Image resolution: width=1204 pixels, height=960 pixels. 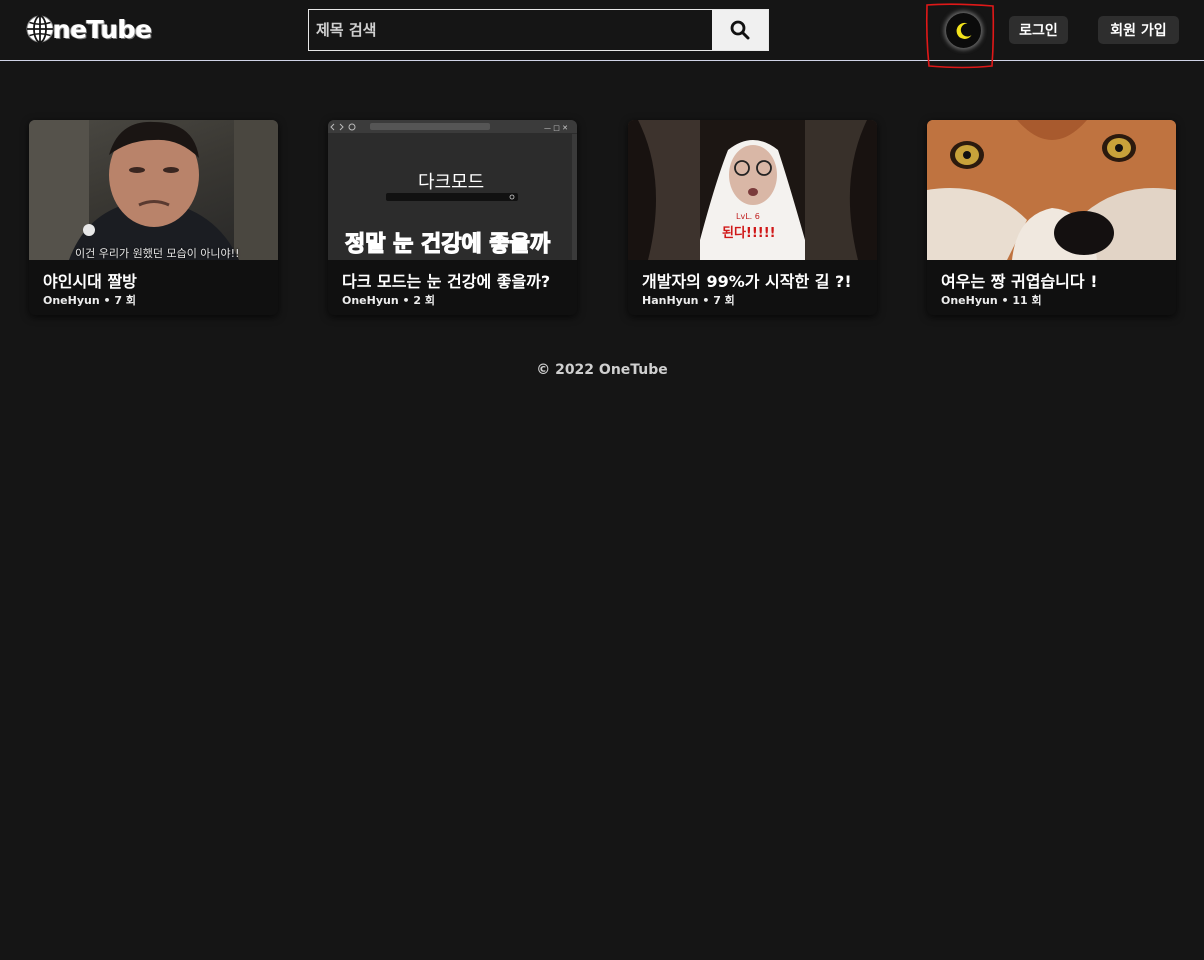 I want to click on search-icon, so click(x=740, y=30).